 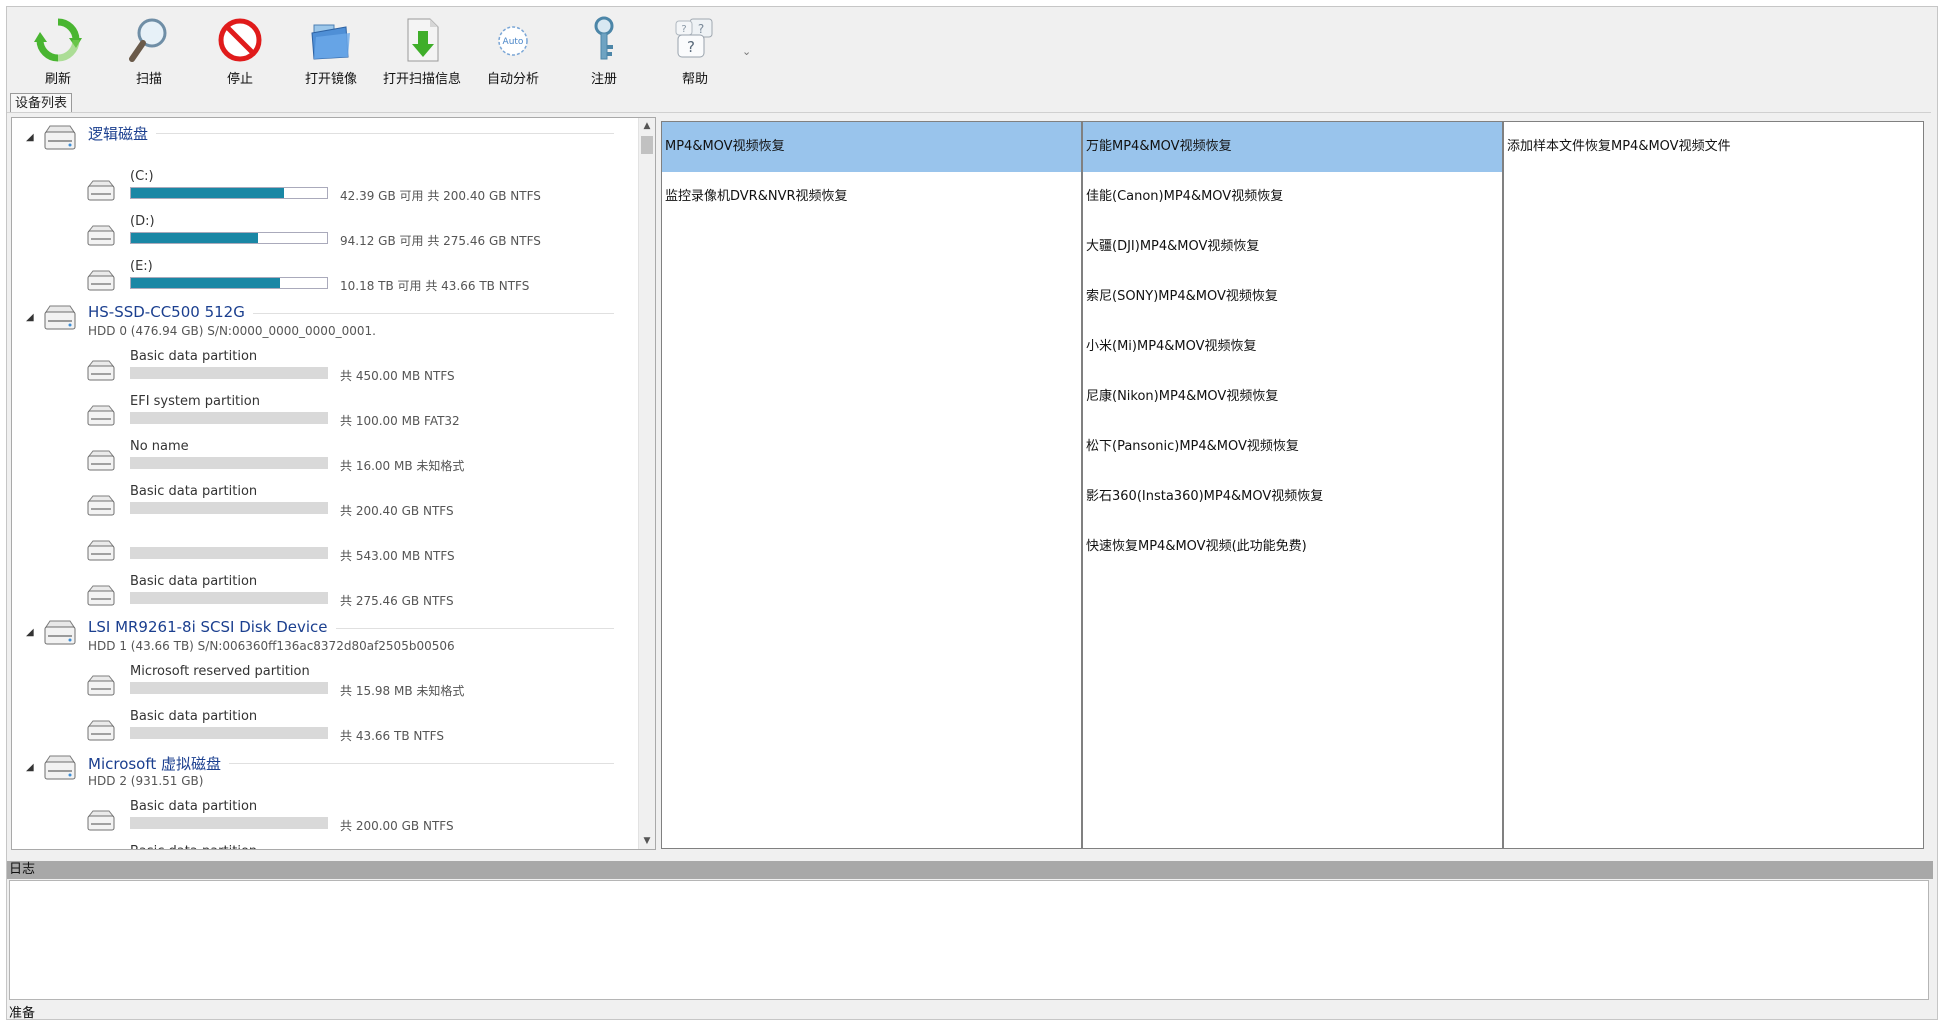 What do you see at coordinates (1292, 447) in the screenshot?
I see `function-item: 松下(Pansonic)MP4&MOV视频恢复` at bounding box center [1292, 447].